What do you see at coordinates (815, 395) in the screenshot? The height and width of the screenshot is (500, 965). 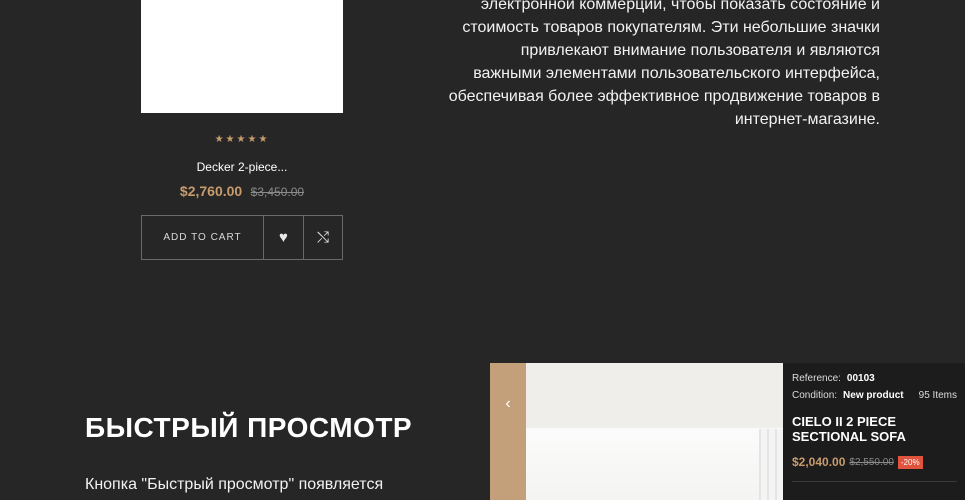 I see `condition-label: Condition:` at bounding box center [815, 395].